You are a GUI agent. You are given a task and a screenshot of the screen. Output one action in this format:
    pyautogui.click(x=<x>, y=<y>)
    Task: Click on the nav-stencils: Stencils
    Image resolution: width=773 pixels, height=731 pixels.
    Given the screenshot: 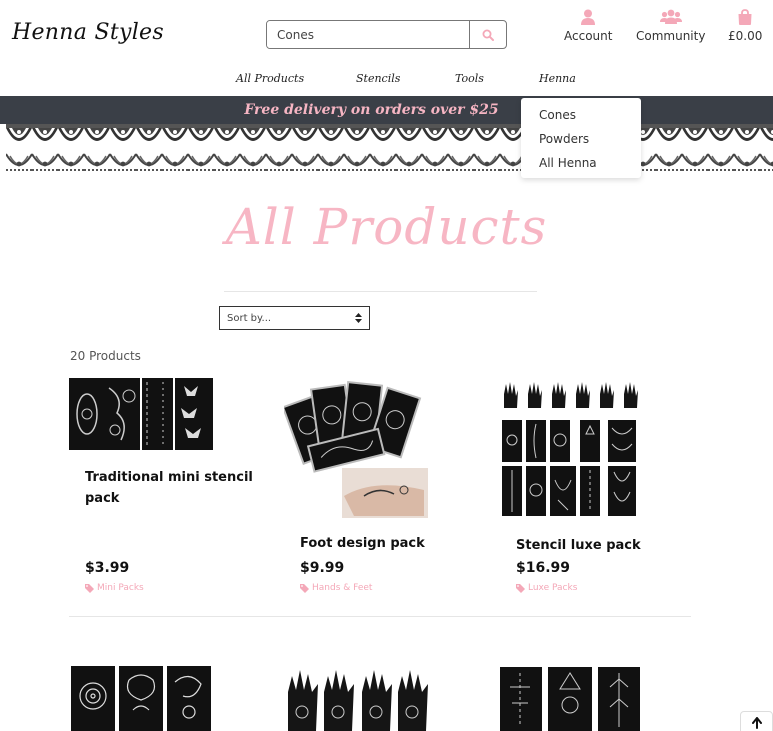 What is the action you would take?
    pyautogui.click(x=378, y=78)
    